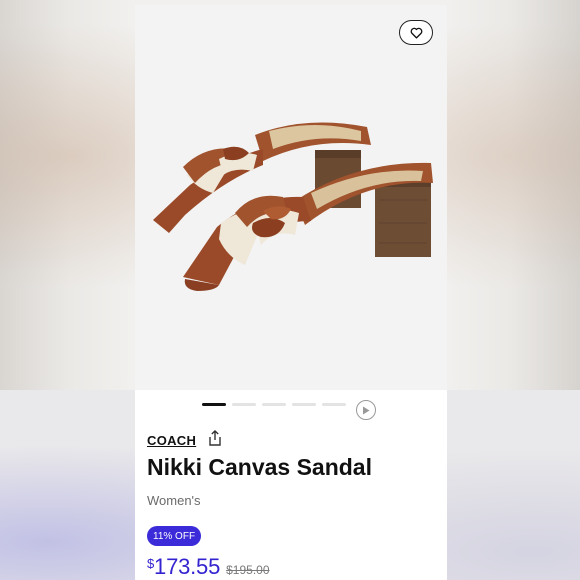 Image resolution: width=580 pixels, height=580 pixels. I want to click on play-icon, so click(366, 410).